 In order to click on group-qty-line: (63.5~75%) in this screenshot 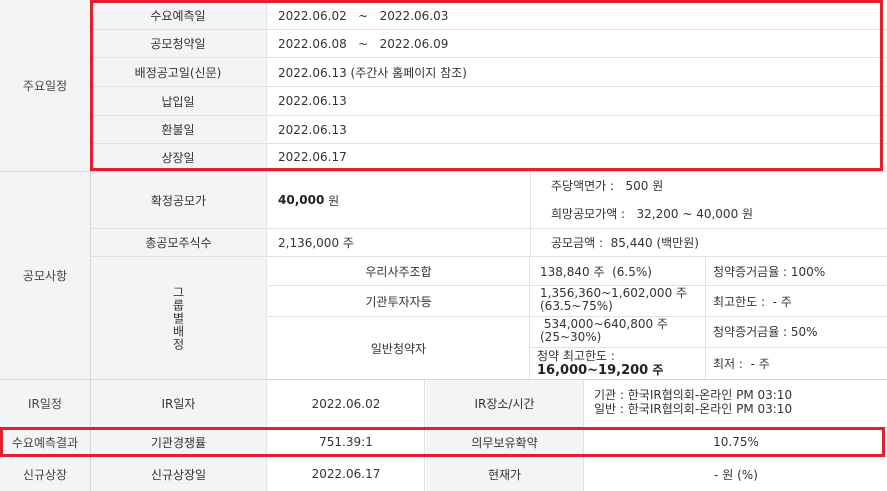, I will do `click(576, 306)`.